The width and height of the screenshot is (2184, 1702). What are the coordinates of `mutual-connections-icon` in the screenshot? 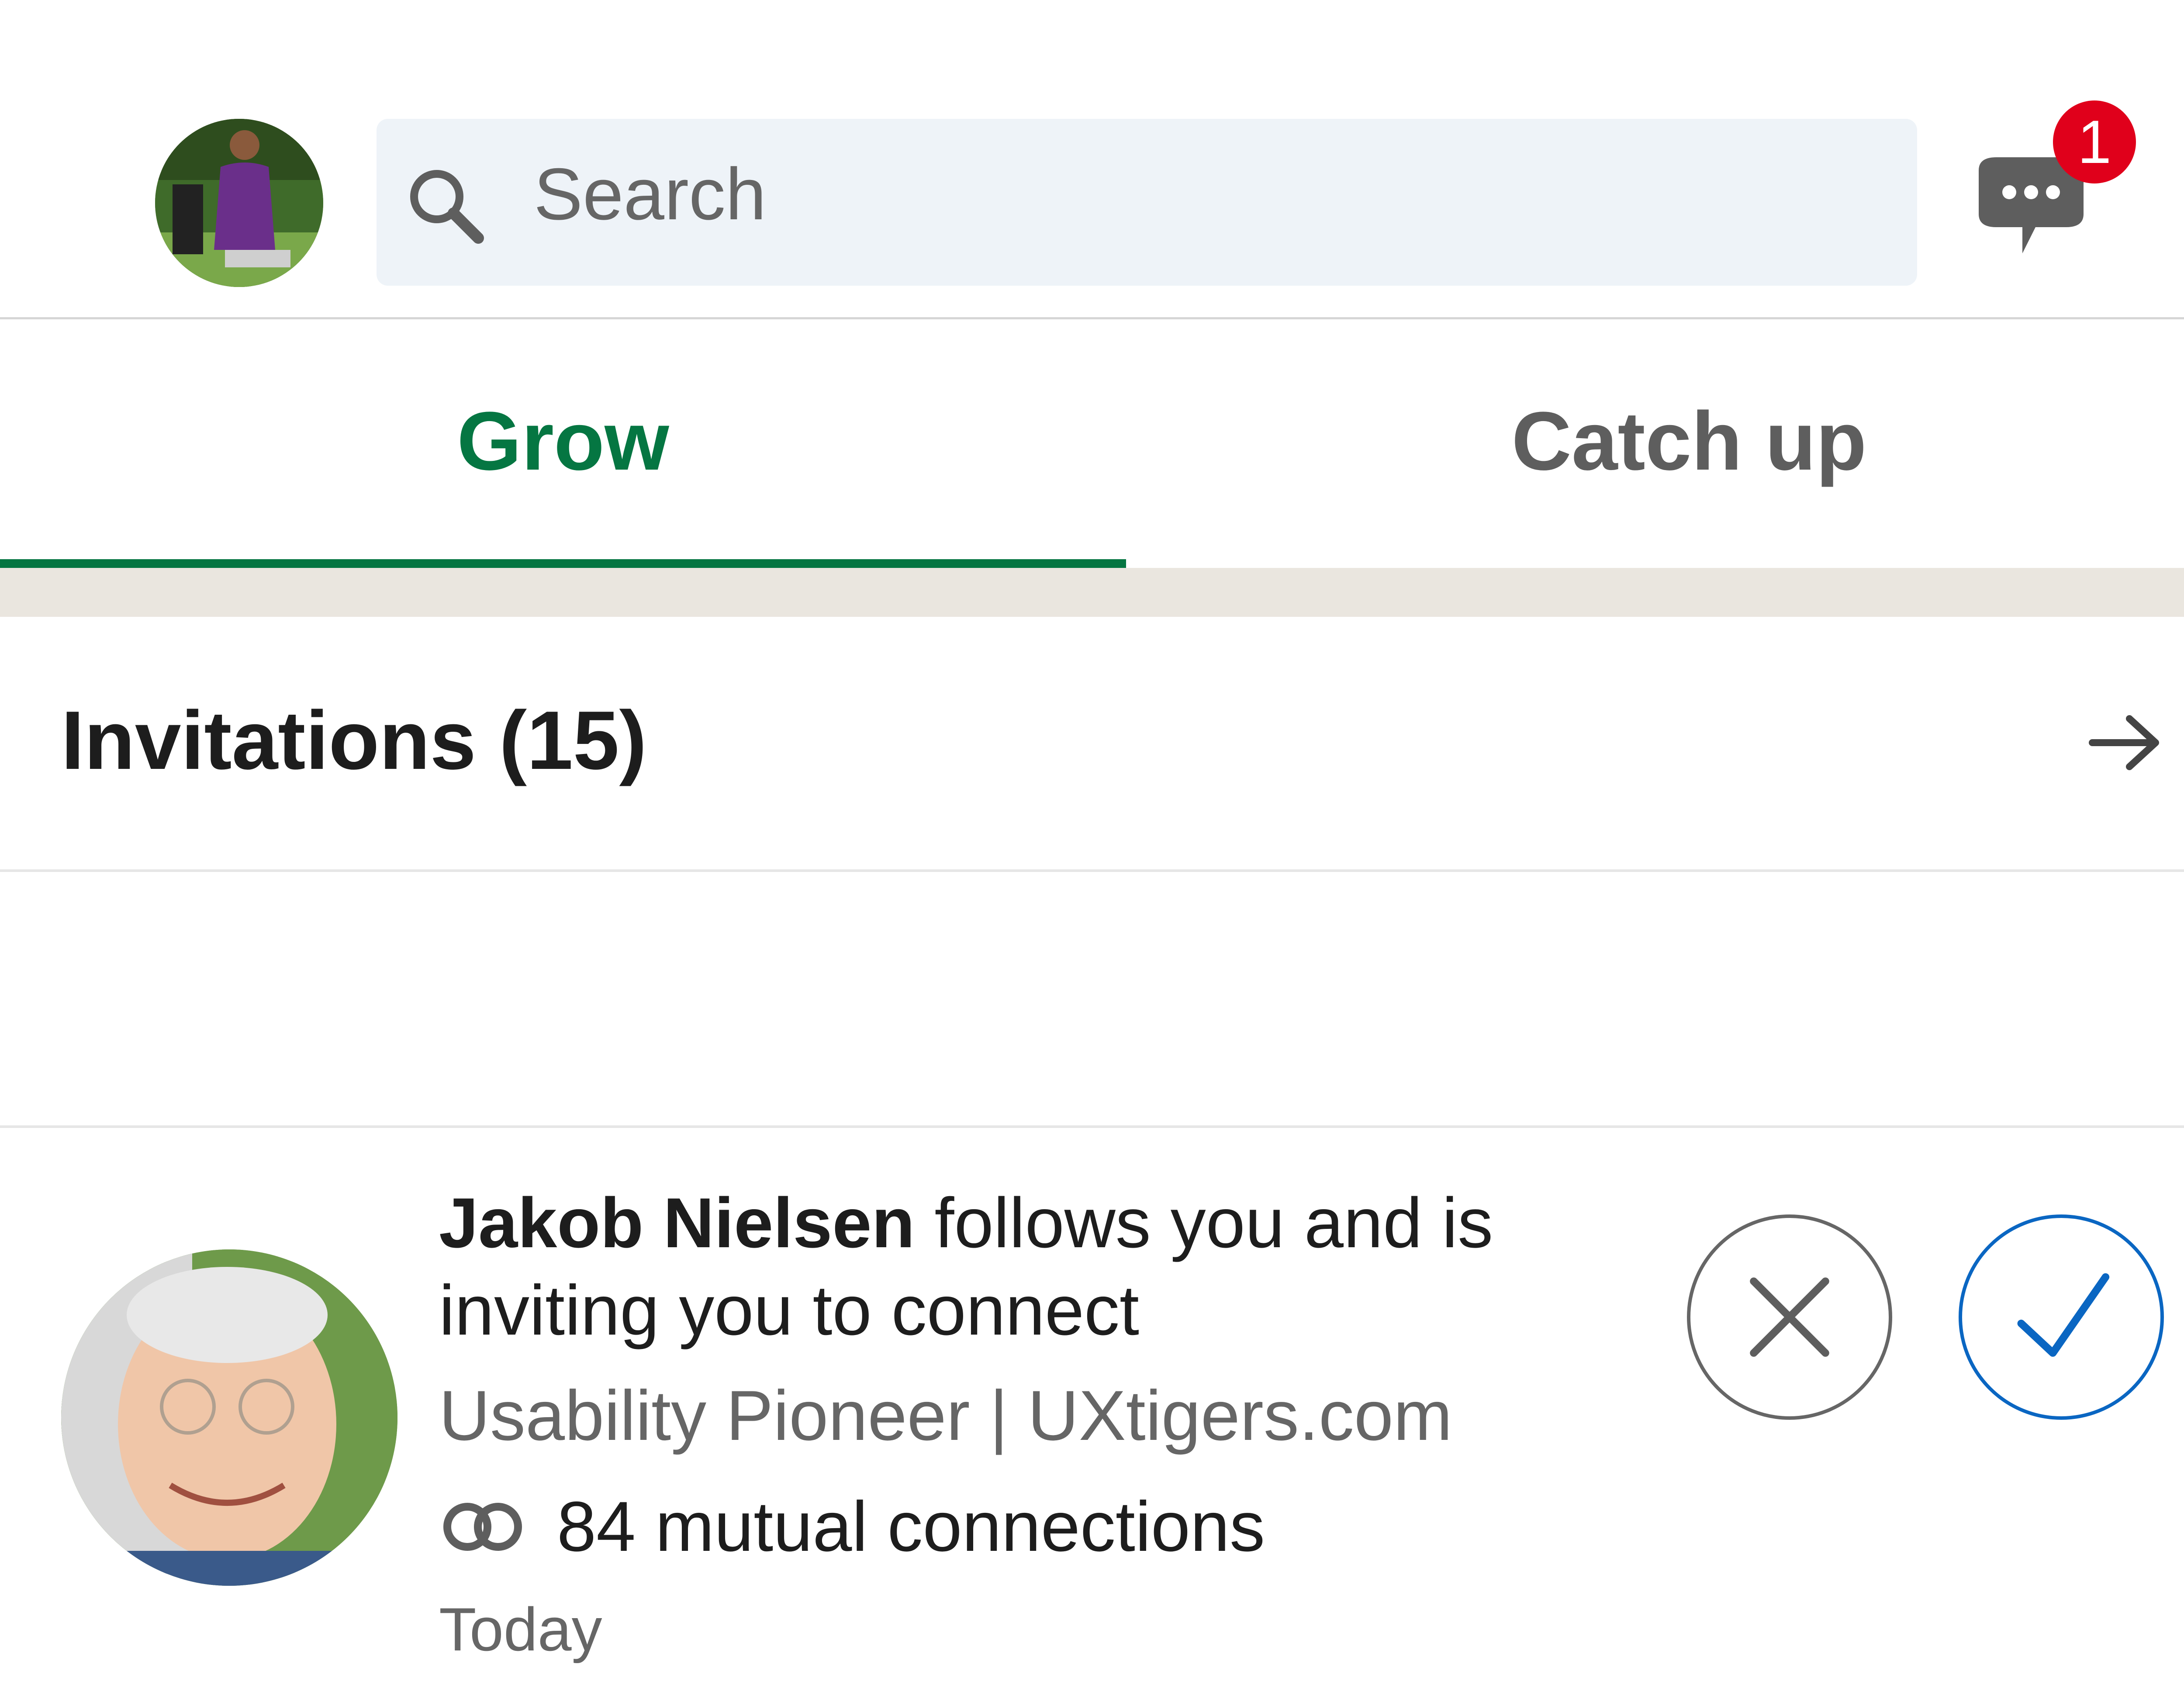 It's located at (482, 1527).